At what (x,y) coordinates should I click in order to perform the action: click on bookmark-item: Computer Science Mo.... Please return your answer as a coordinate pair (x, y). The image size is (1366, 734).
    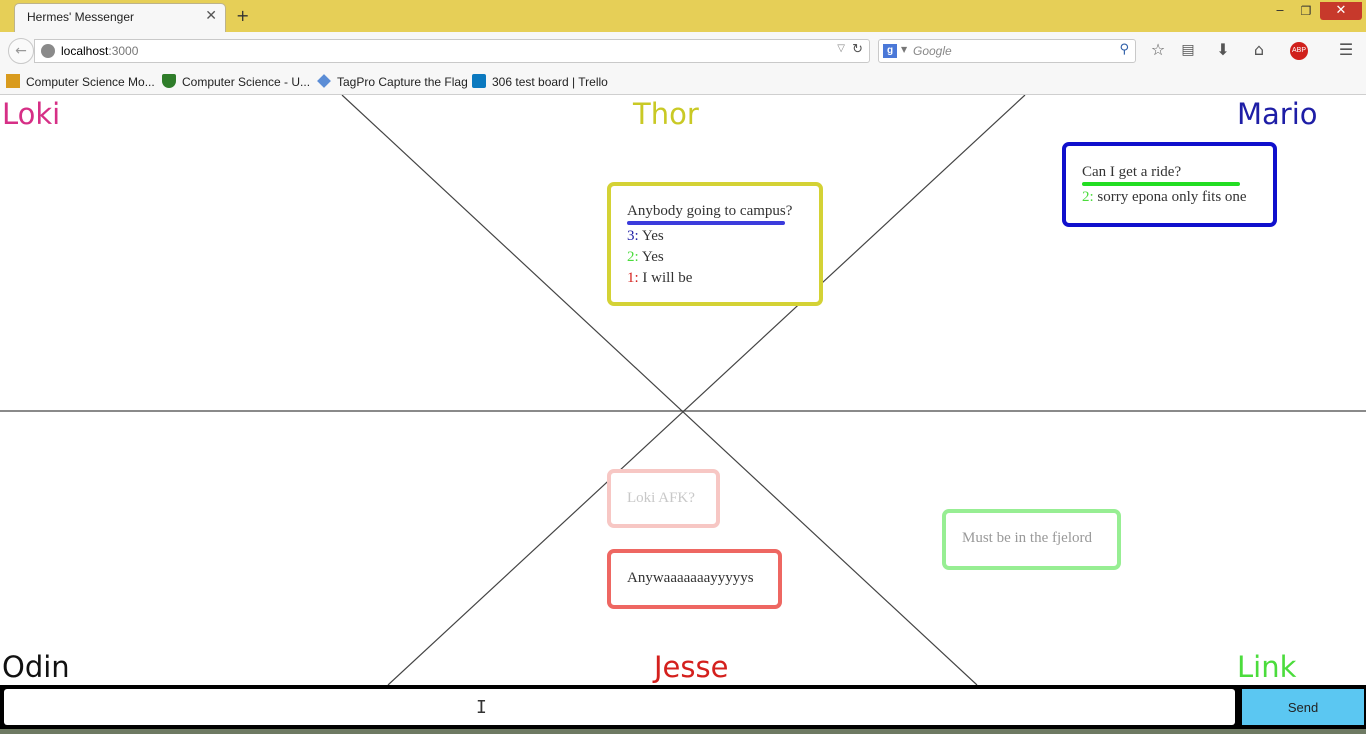
    Looking at the image, I should click on (80, 81).